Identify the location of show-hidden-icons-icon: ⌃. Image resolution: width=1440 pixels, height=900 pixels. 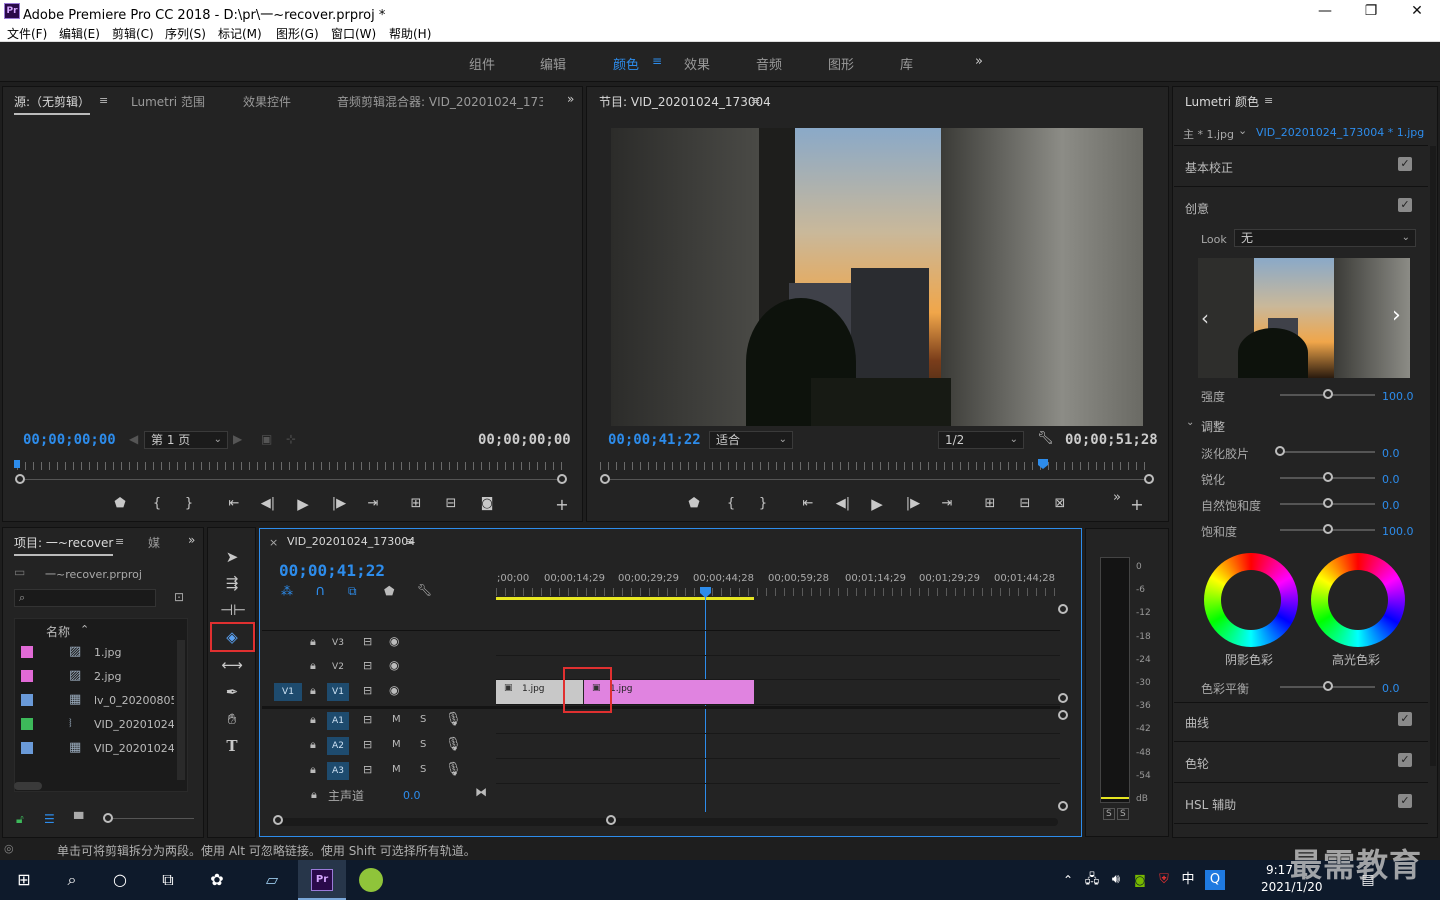
(1068, 880).